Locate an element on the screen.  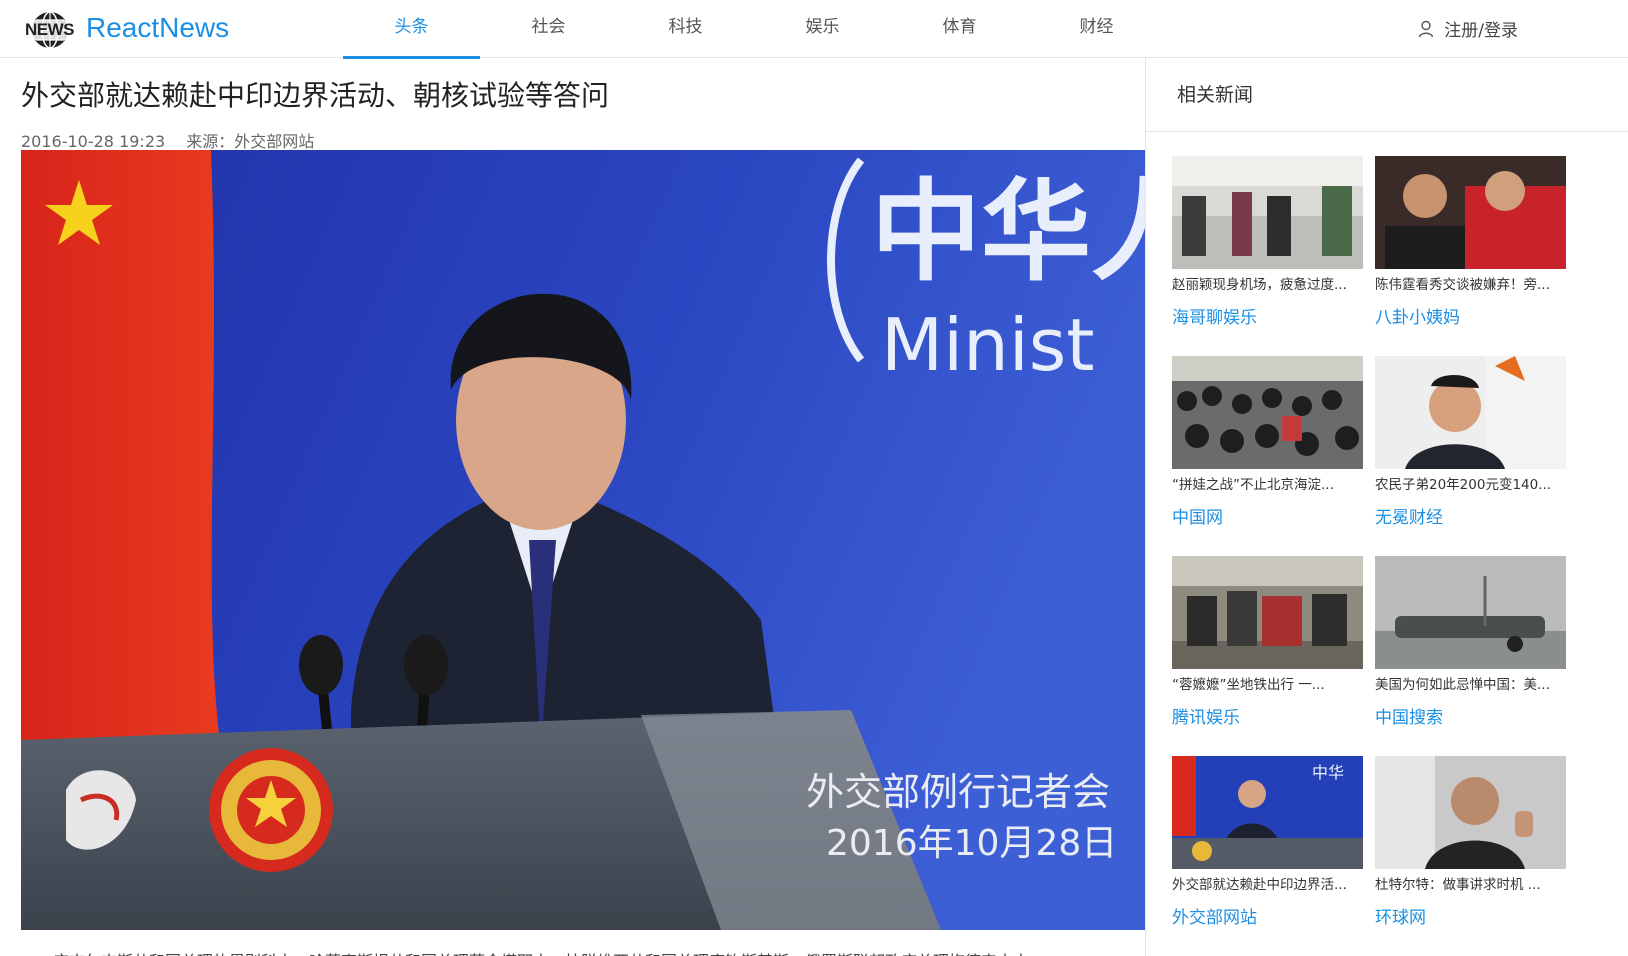
related-news-source: 中国网 is located at coordinates (1267, 515).